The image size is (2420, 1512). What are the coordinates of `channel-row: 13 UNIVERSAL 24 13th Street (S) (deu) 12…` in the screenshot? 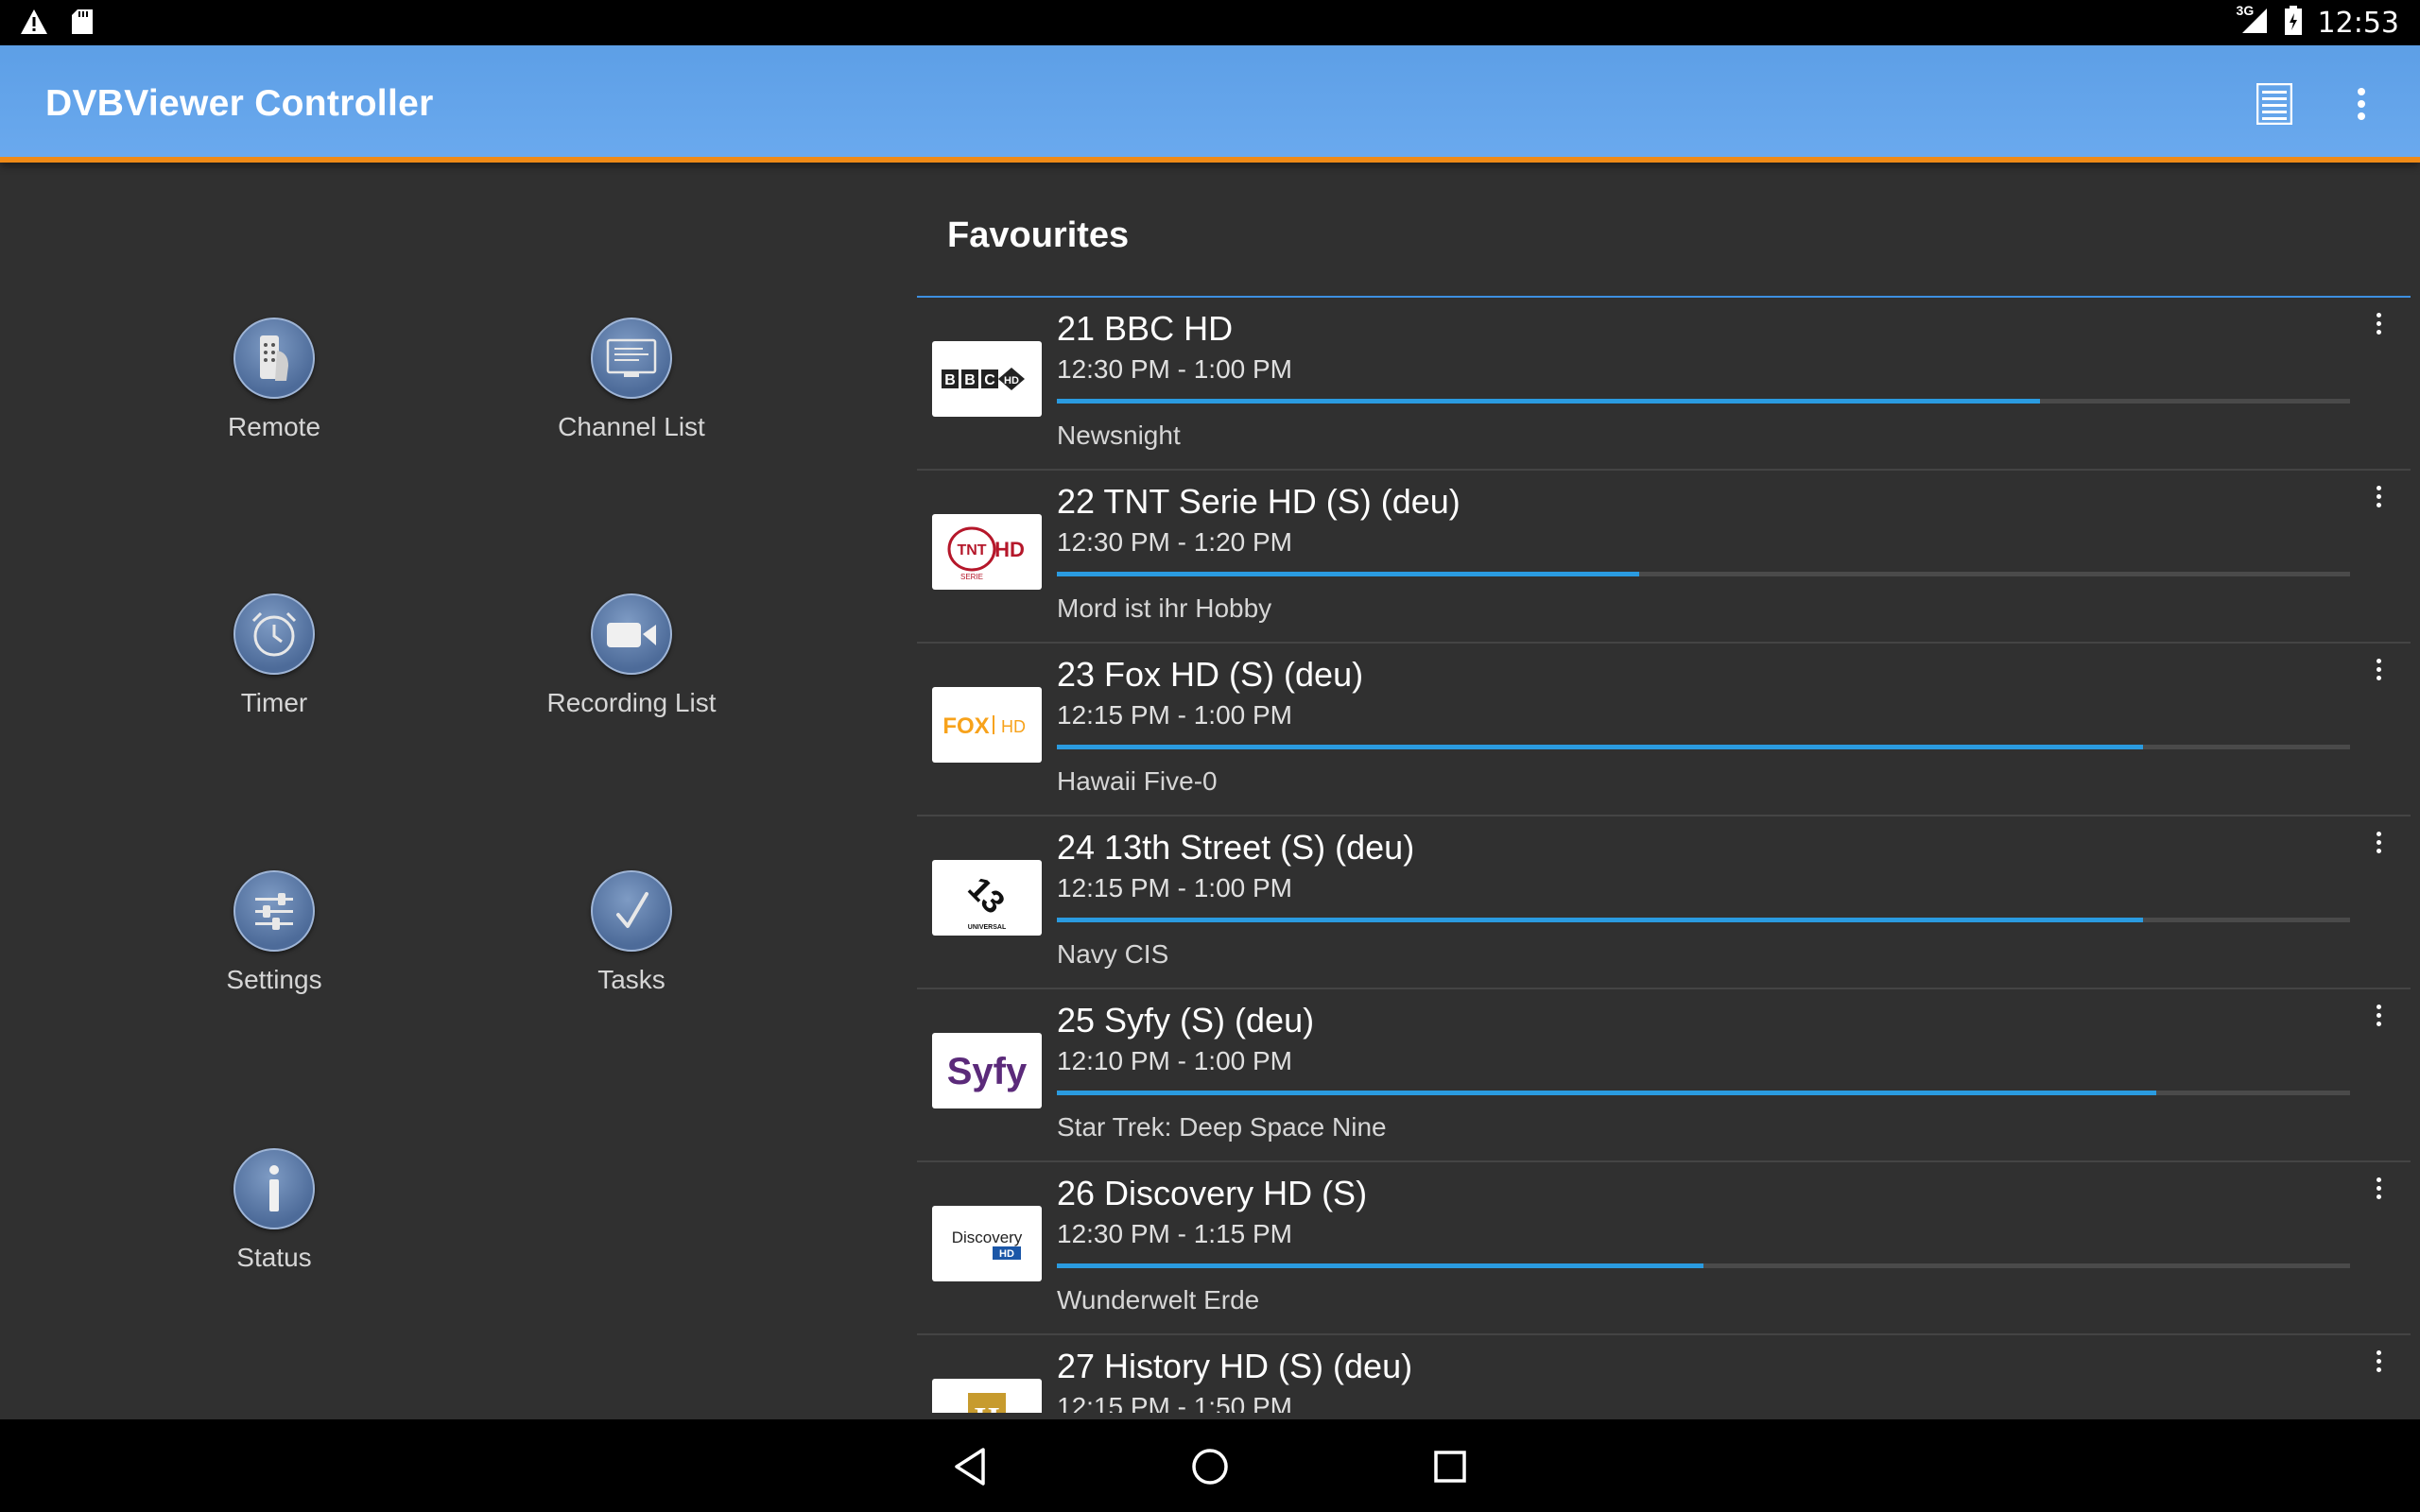 It's located at (1664, 902).